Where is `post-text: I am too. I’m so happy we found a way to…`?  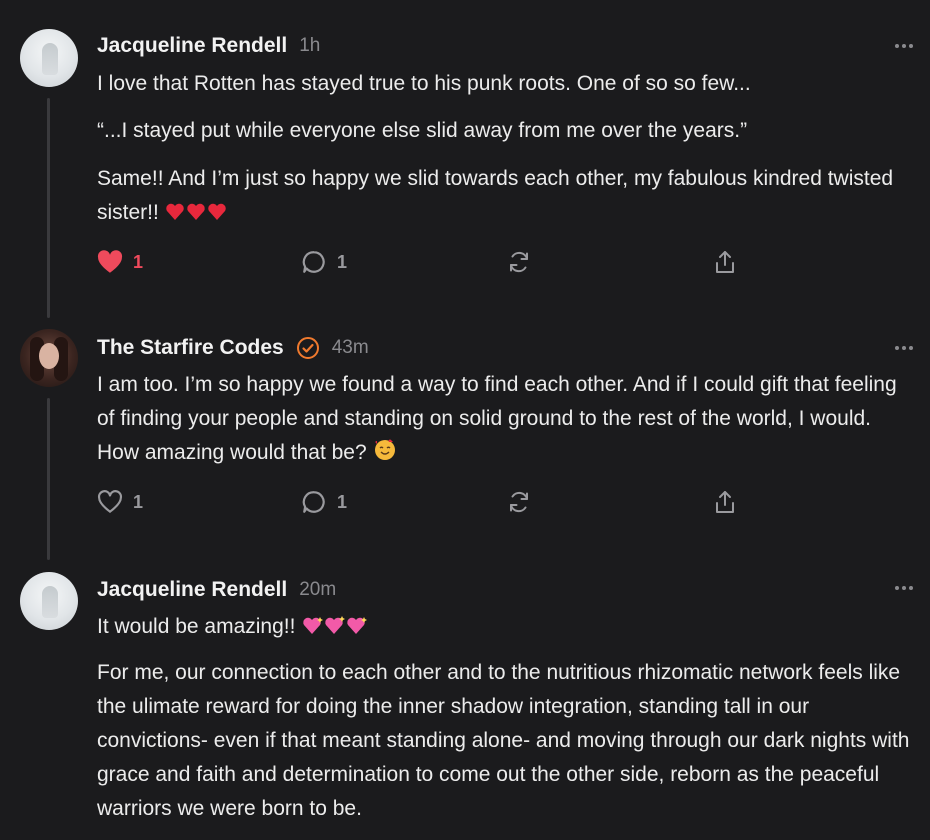
post-text: I am too. I’m so happy we found a way to… is located at coordinates (507, 419).